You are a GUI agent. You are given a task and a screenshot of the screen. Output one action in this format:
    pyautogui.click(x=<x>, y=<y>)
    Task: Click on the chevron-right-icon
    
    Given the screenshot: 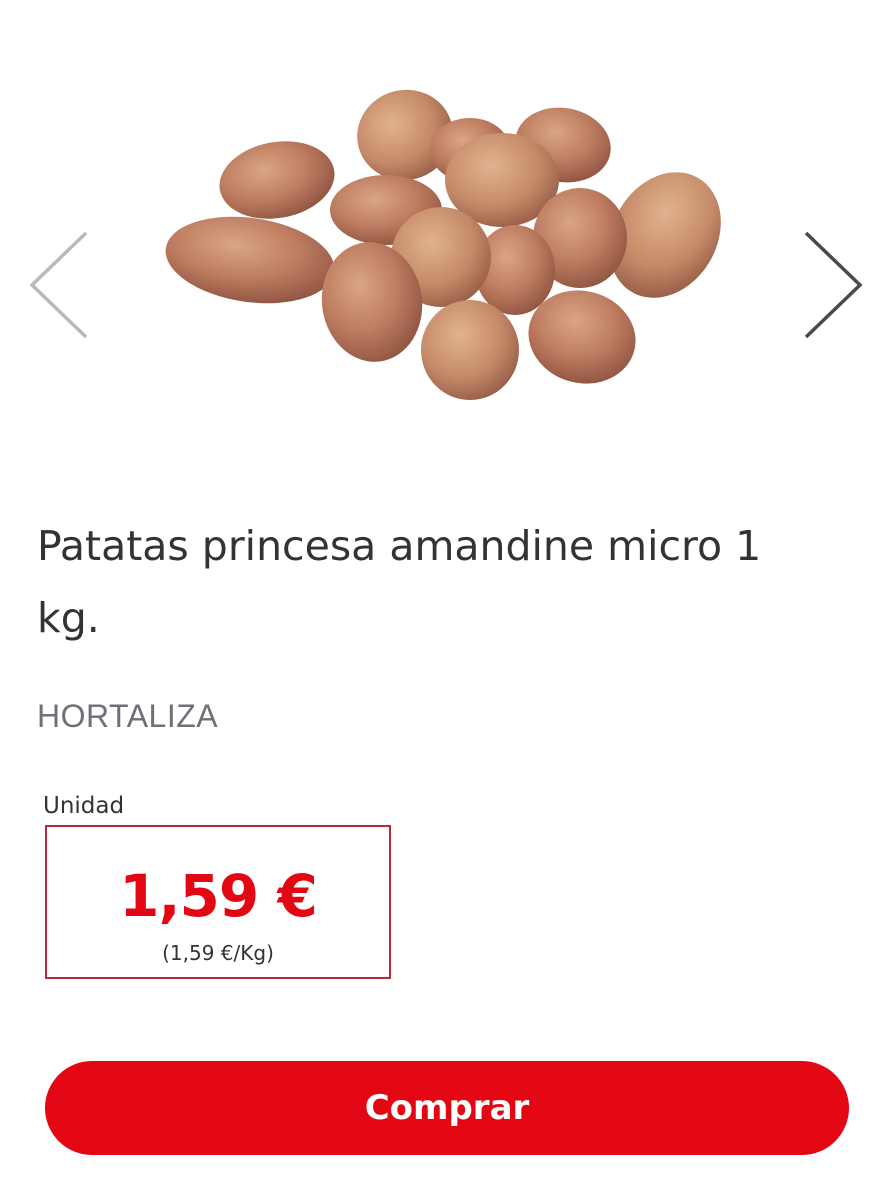 What is the action you would take?
    pyautogui.click(x=833, y=285)
    